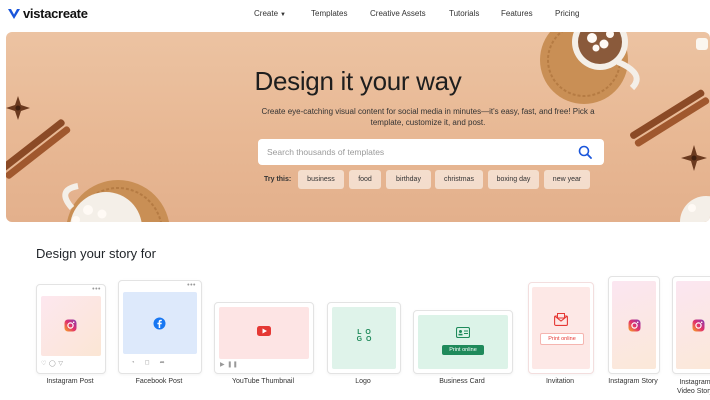 Image resolution: width=710 pixels, height=400 pixels. Describe the element at coordinates (462, 381) in the screenshot. I see `card-label-business-card: Business Card` at that location.